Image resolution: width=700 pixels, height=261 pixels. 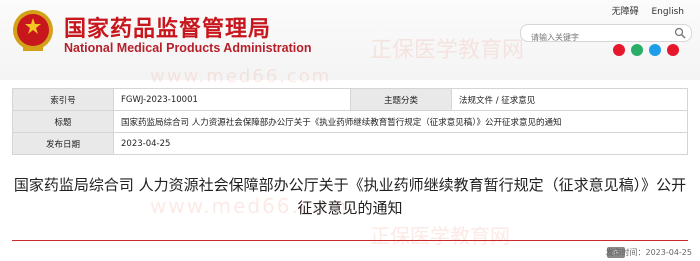 I want to click on date-label: 发布日期, so click(x=63, y=143).